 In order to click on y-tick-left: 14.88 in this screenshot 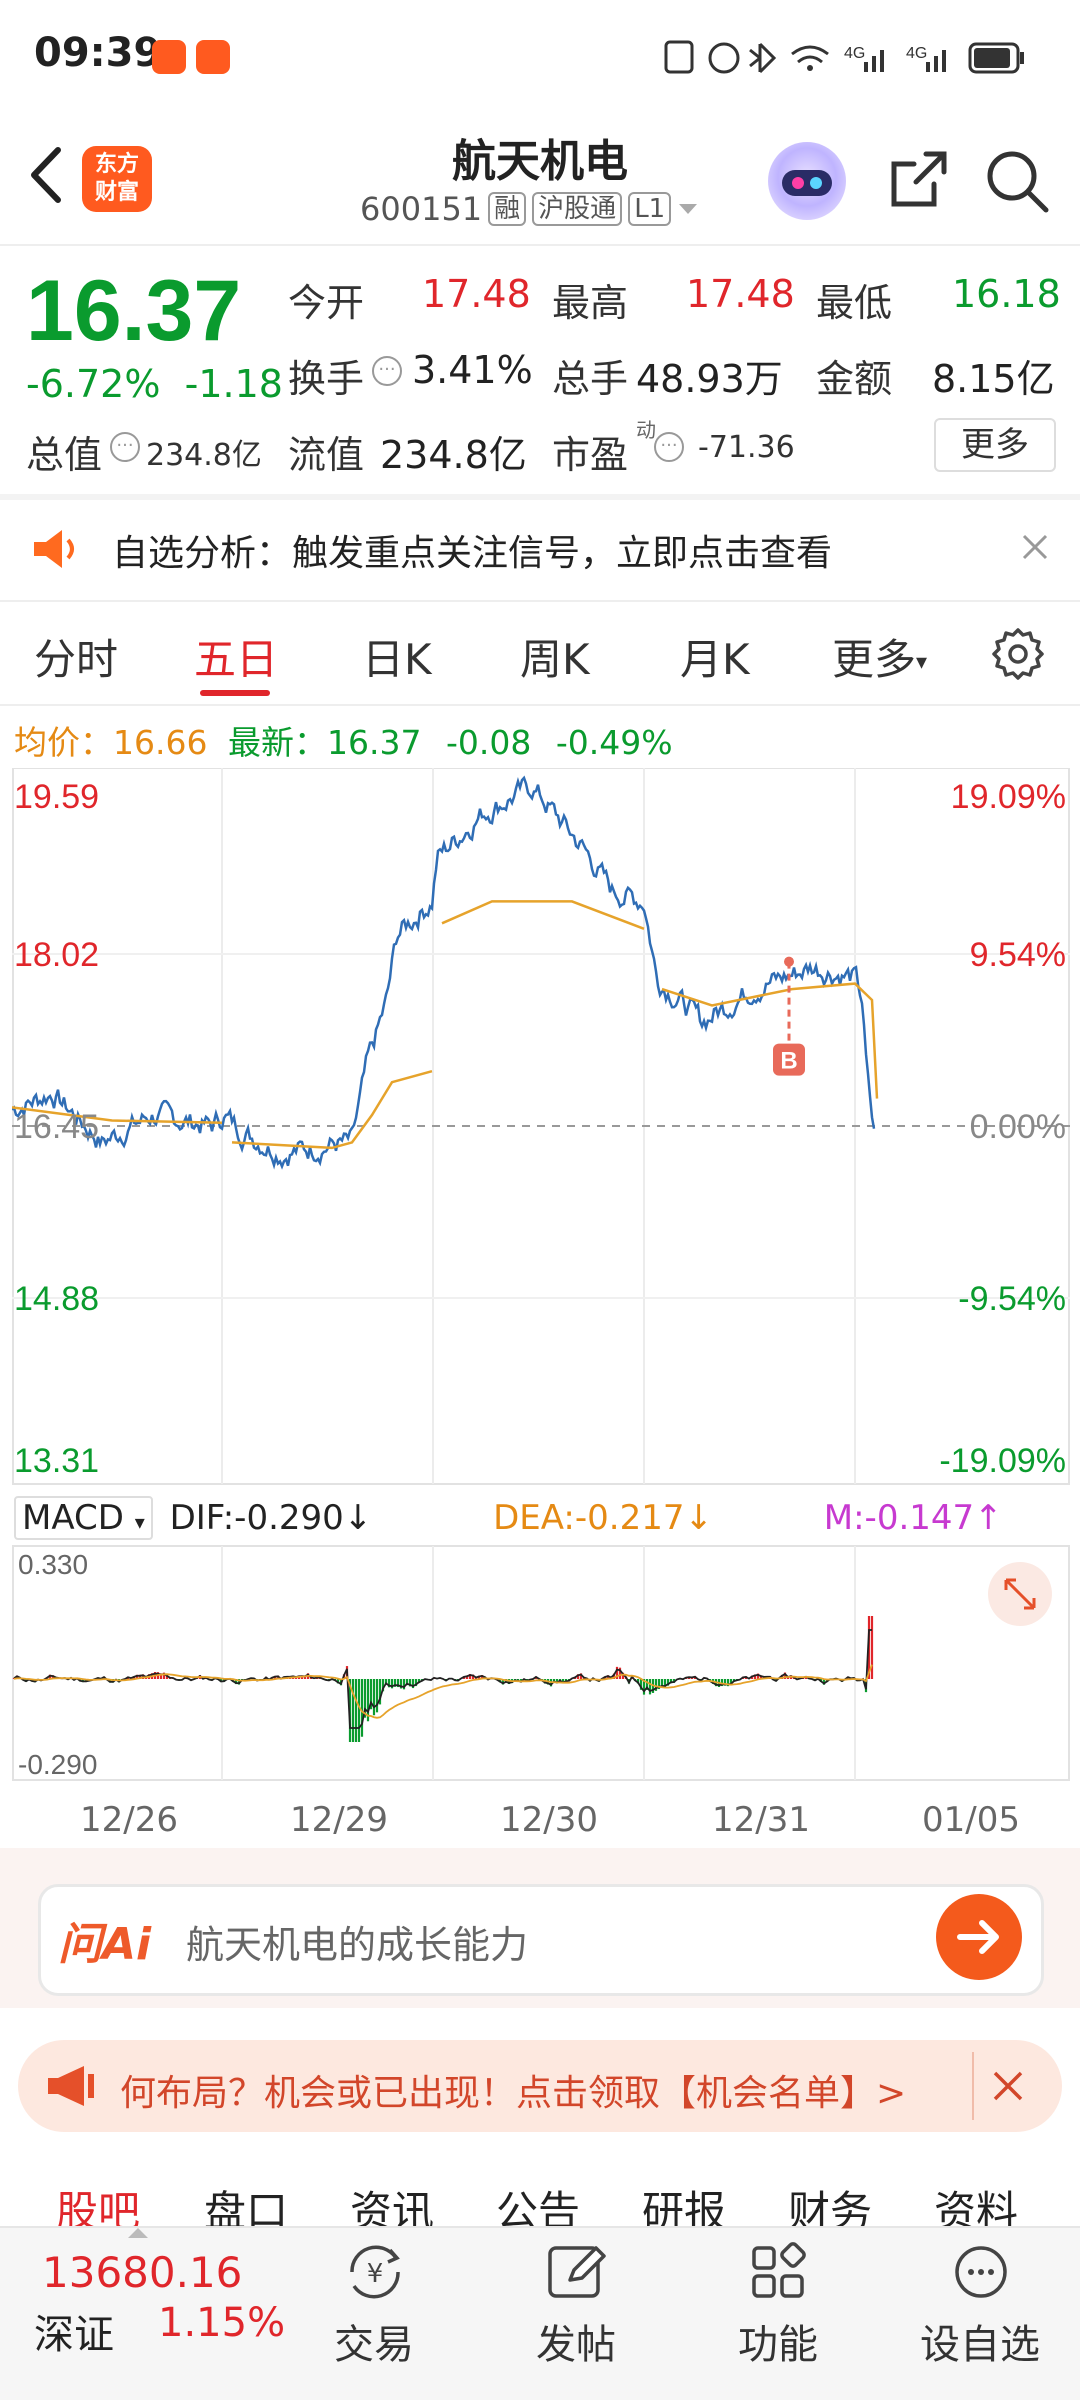, I will do `click(56, 1299)`.